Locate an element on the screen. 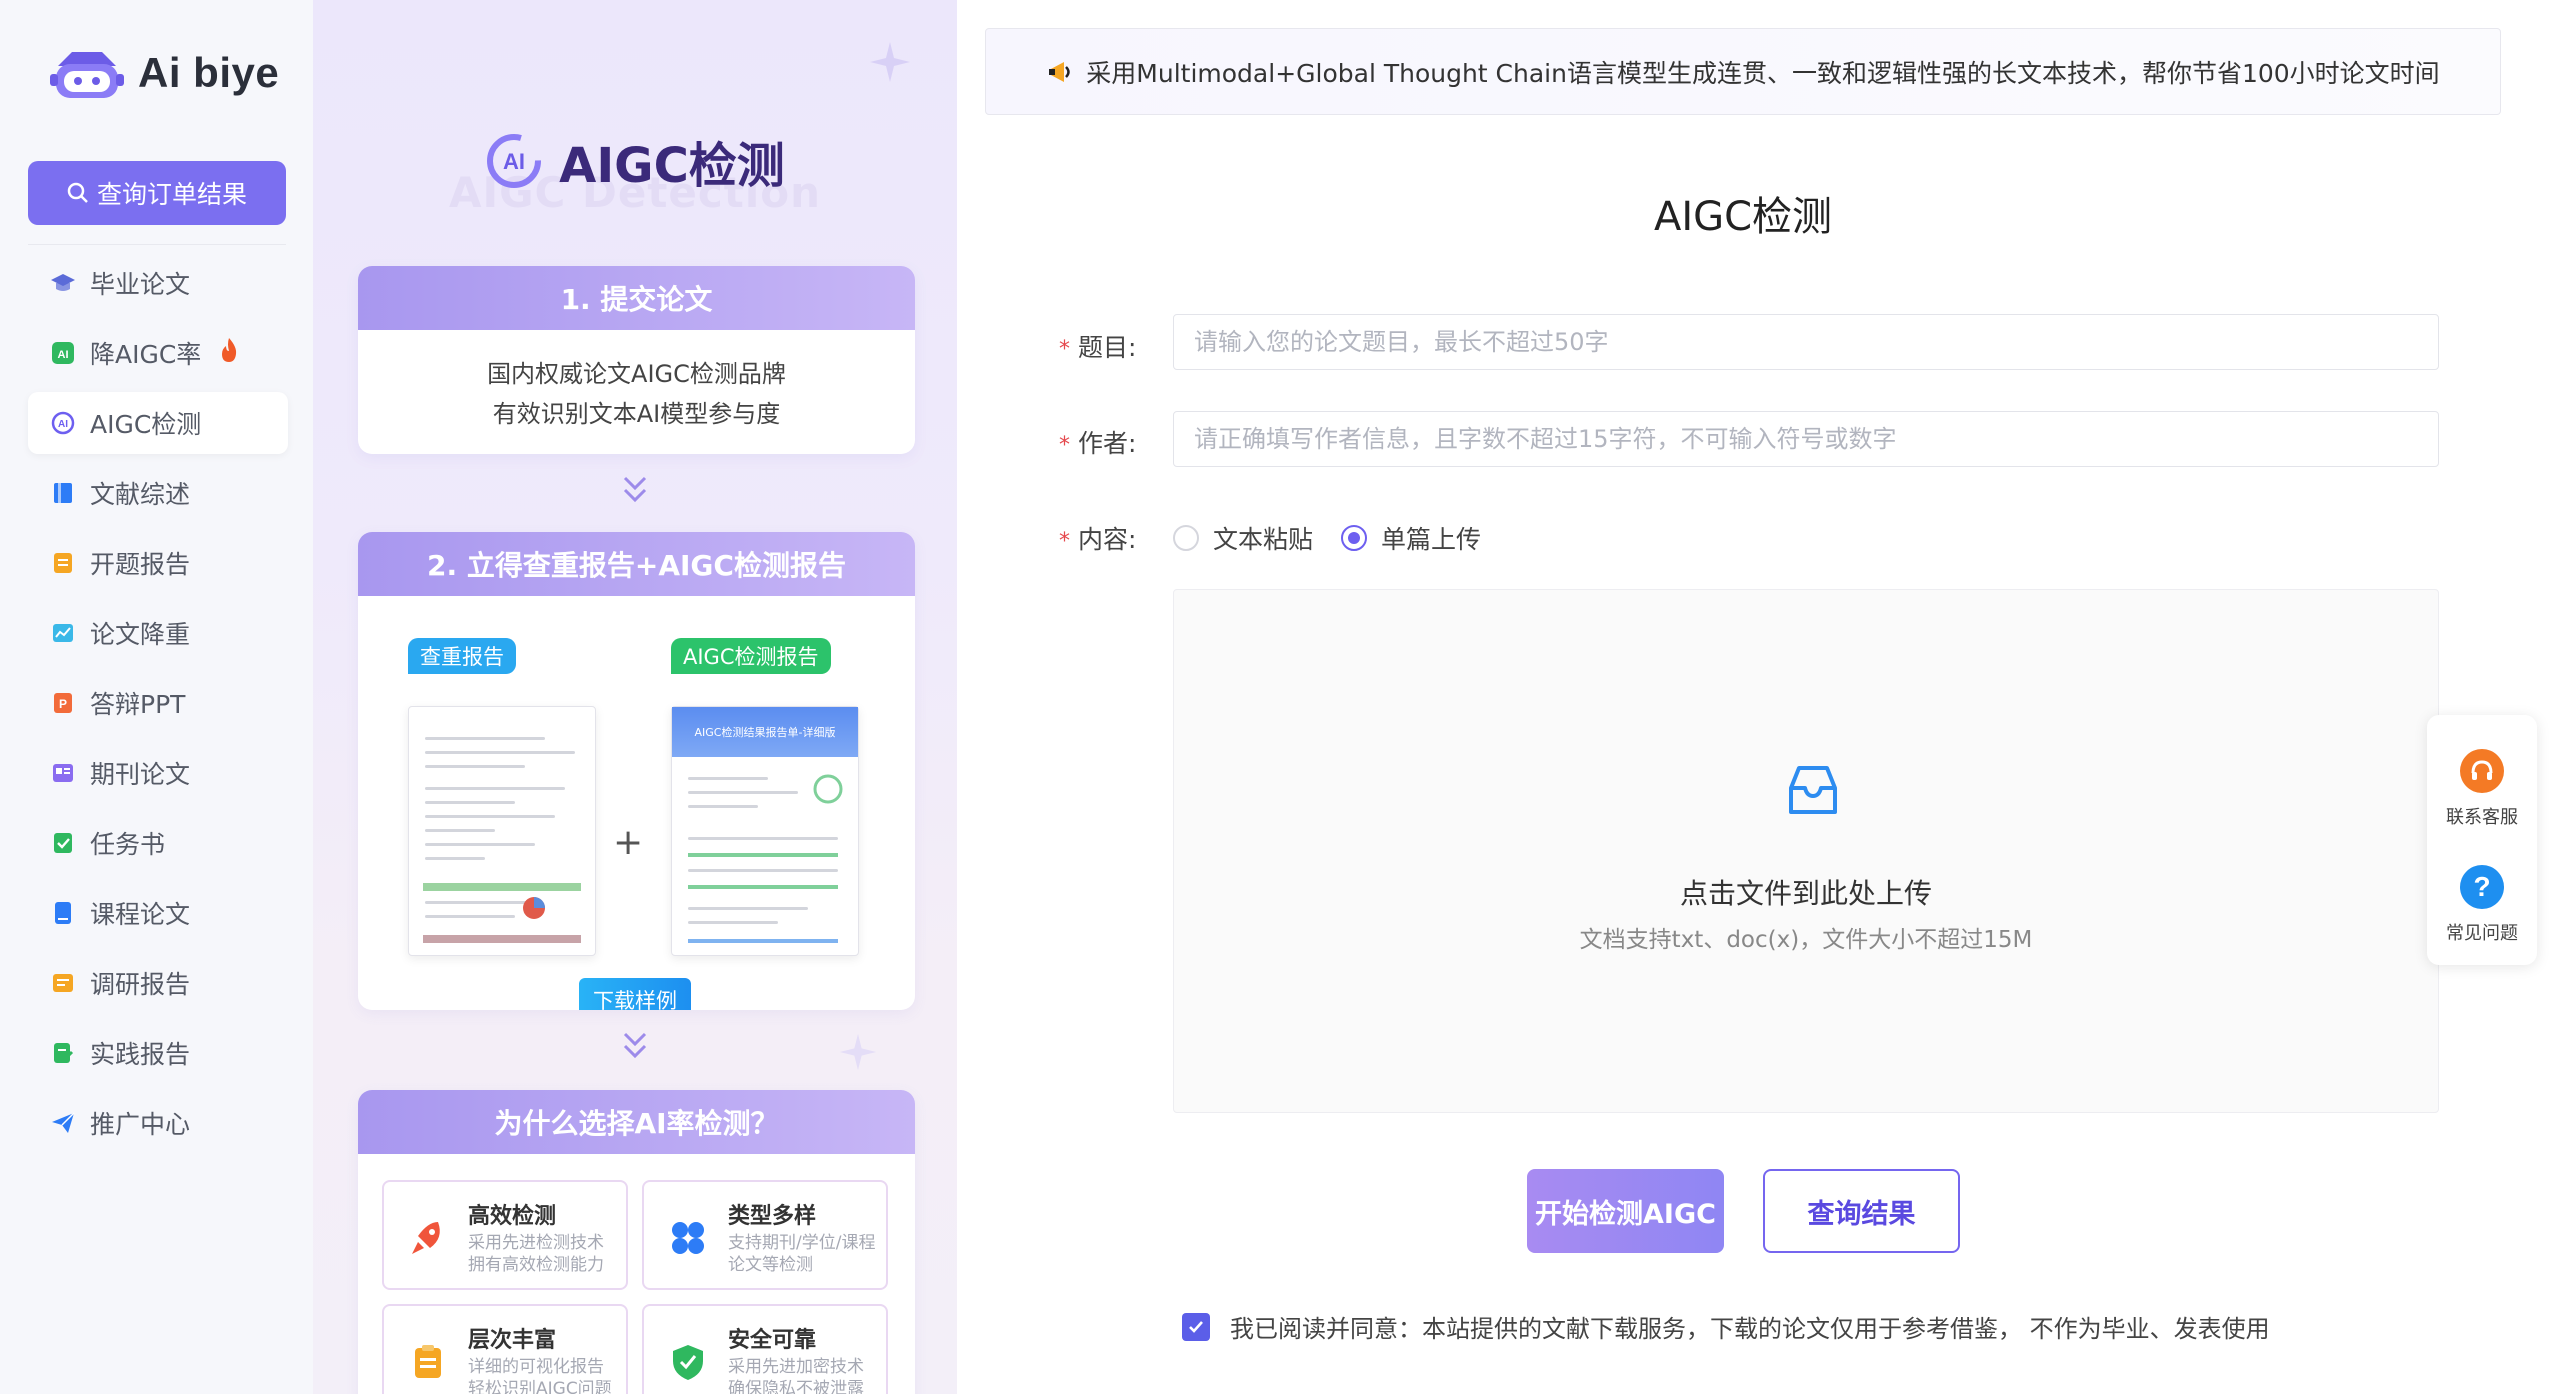 This screenshot has height=1394, width=2558. sidebar-item-label: 期刊论文 is located at coordinates (140, 774).